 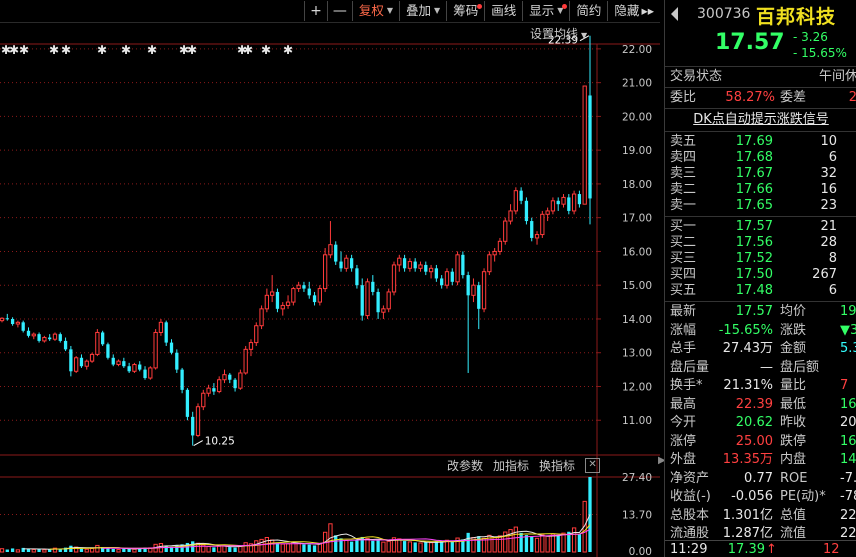 I want to click on plus-icon: +, so click(x=315, y=11).